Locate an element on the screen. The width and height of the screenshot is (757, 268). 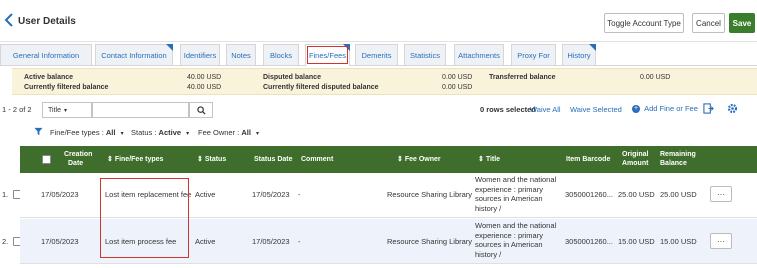
remaining-balance: 15.00 USD is located at coordinates (678, 241).